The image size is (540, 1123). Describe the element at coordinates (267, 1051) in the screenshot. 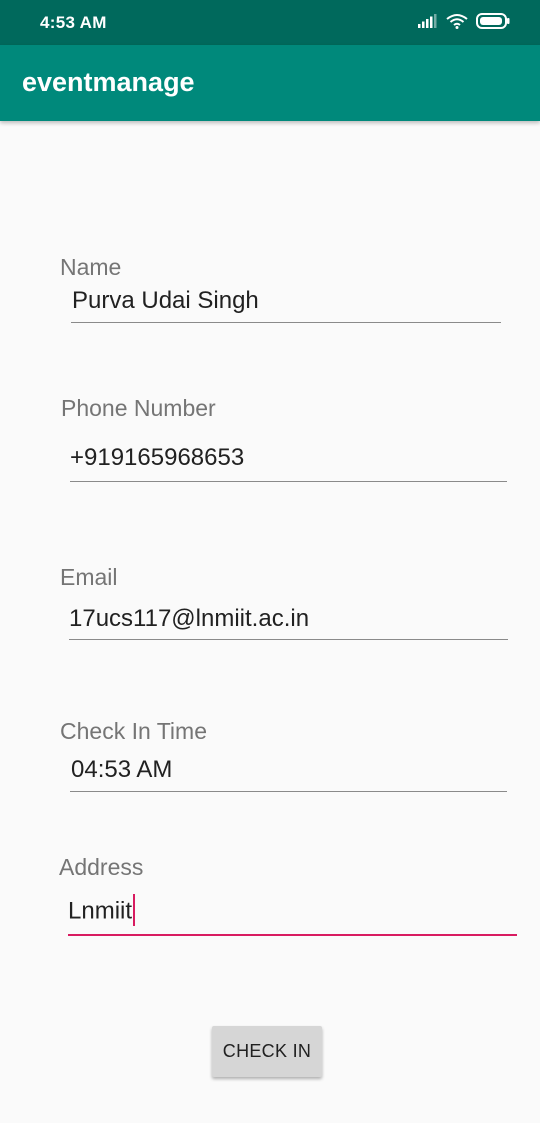

I see `checkin-button: CHECK IN` at that location.